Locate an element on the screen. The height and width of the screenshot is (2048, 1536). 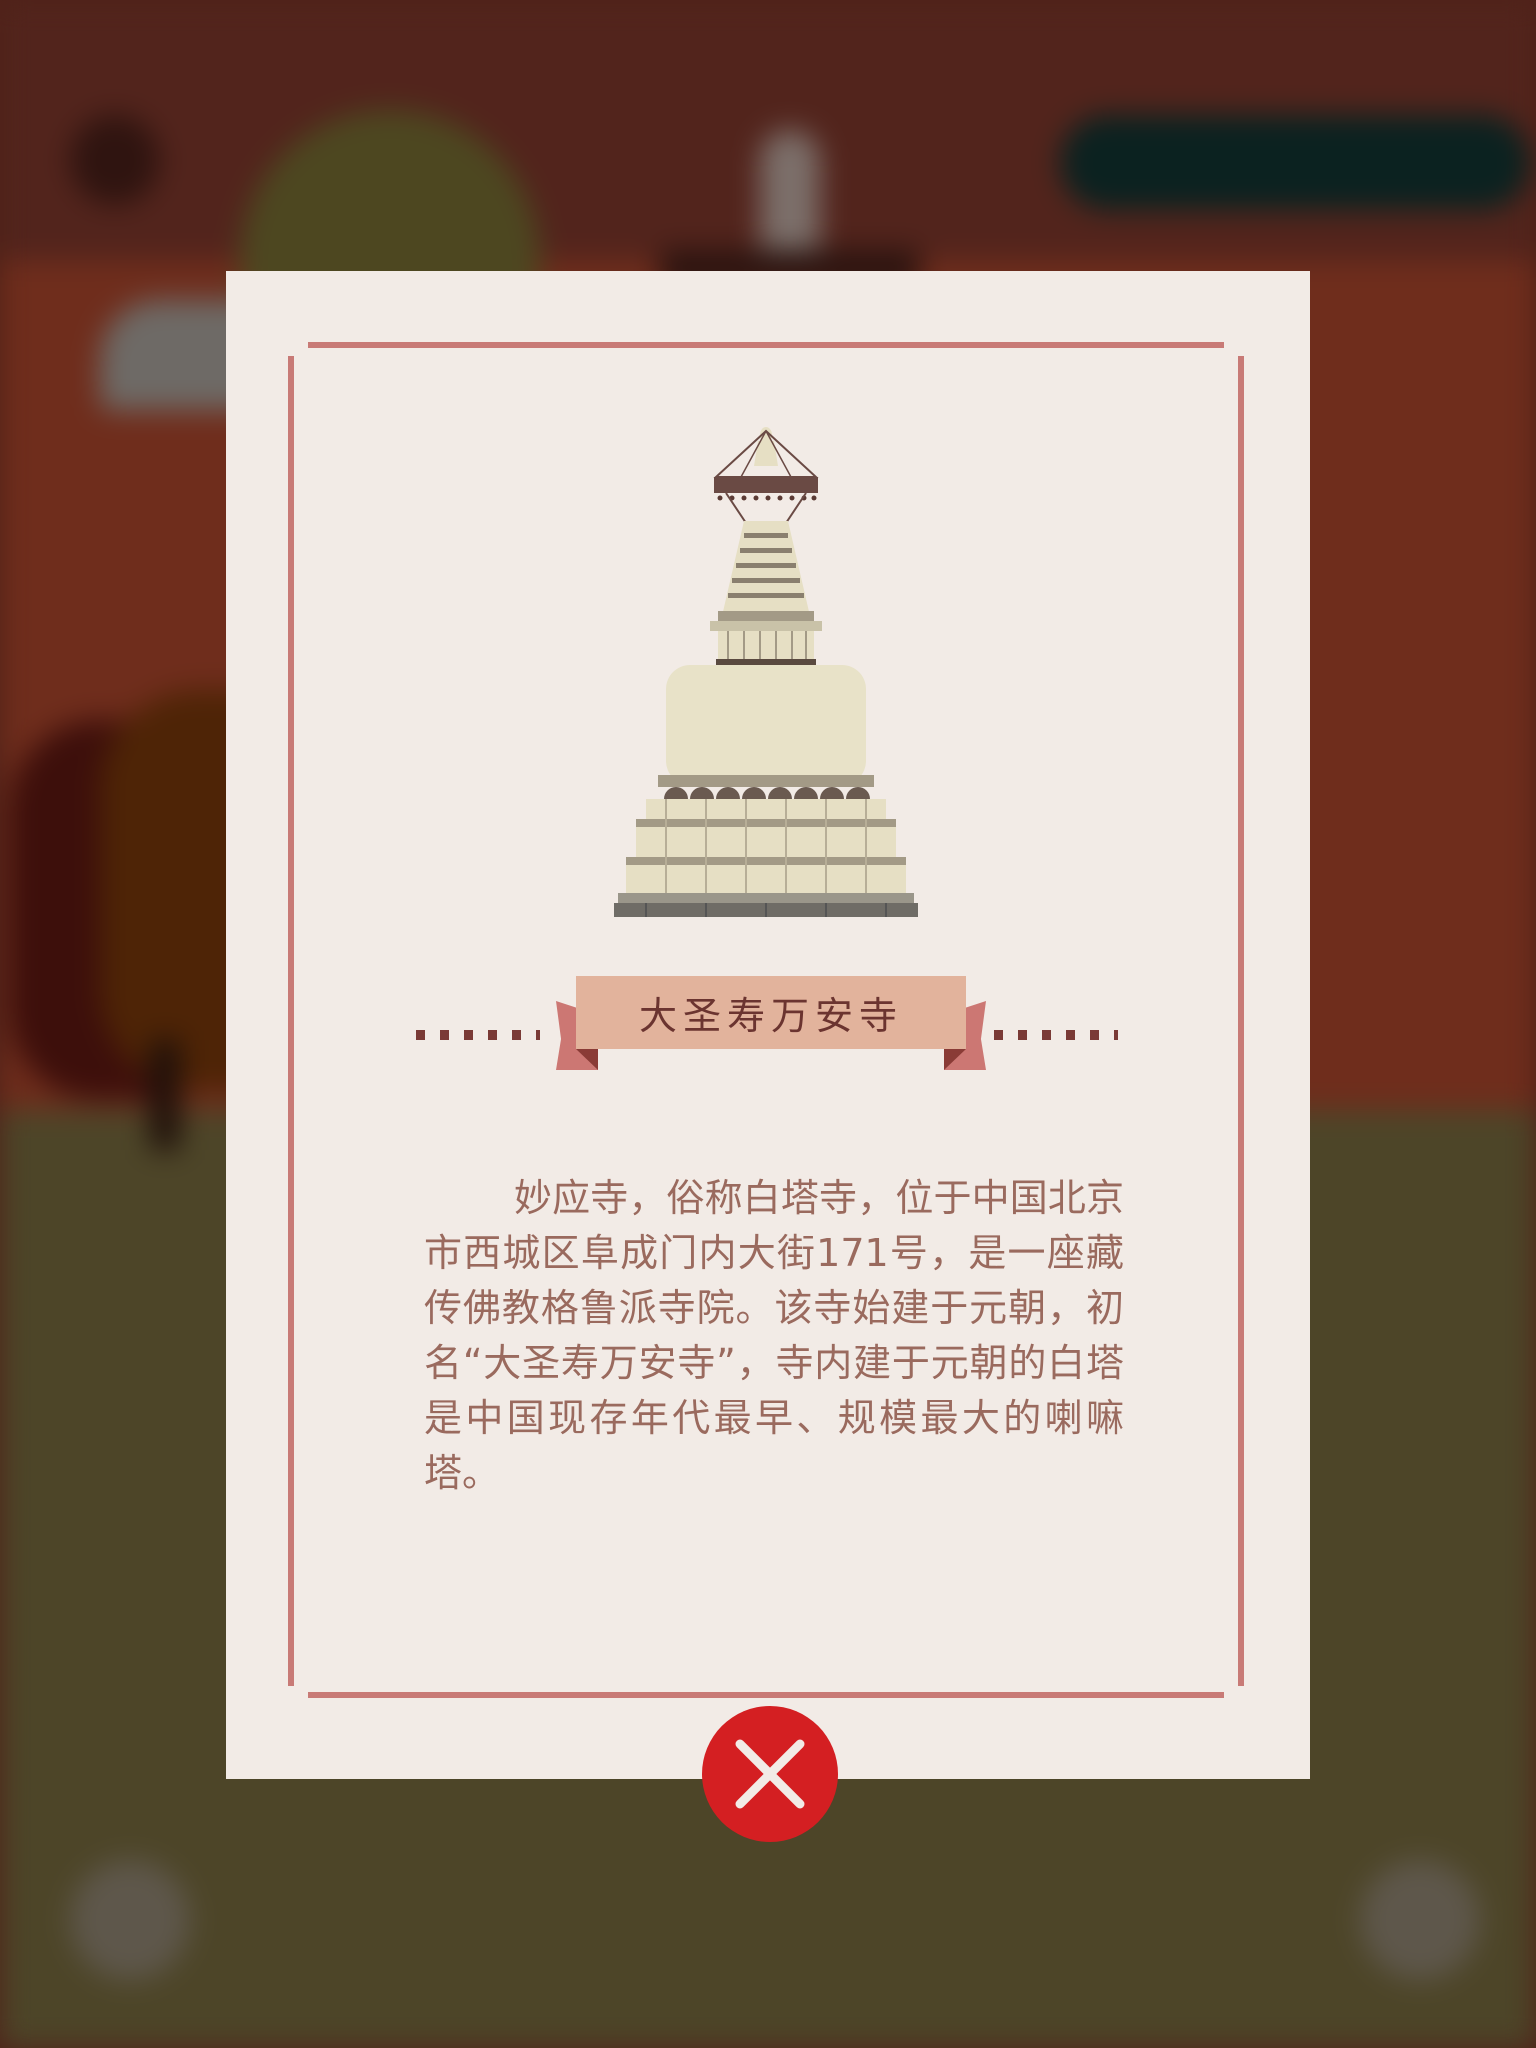
background-right-button is located at coordinates (1420, 1920).